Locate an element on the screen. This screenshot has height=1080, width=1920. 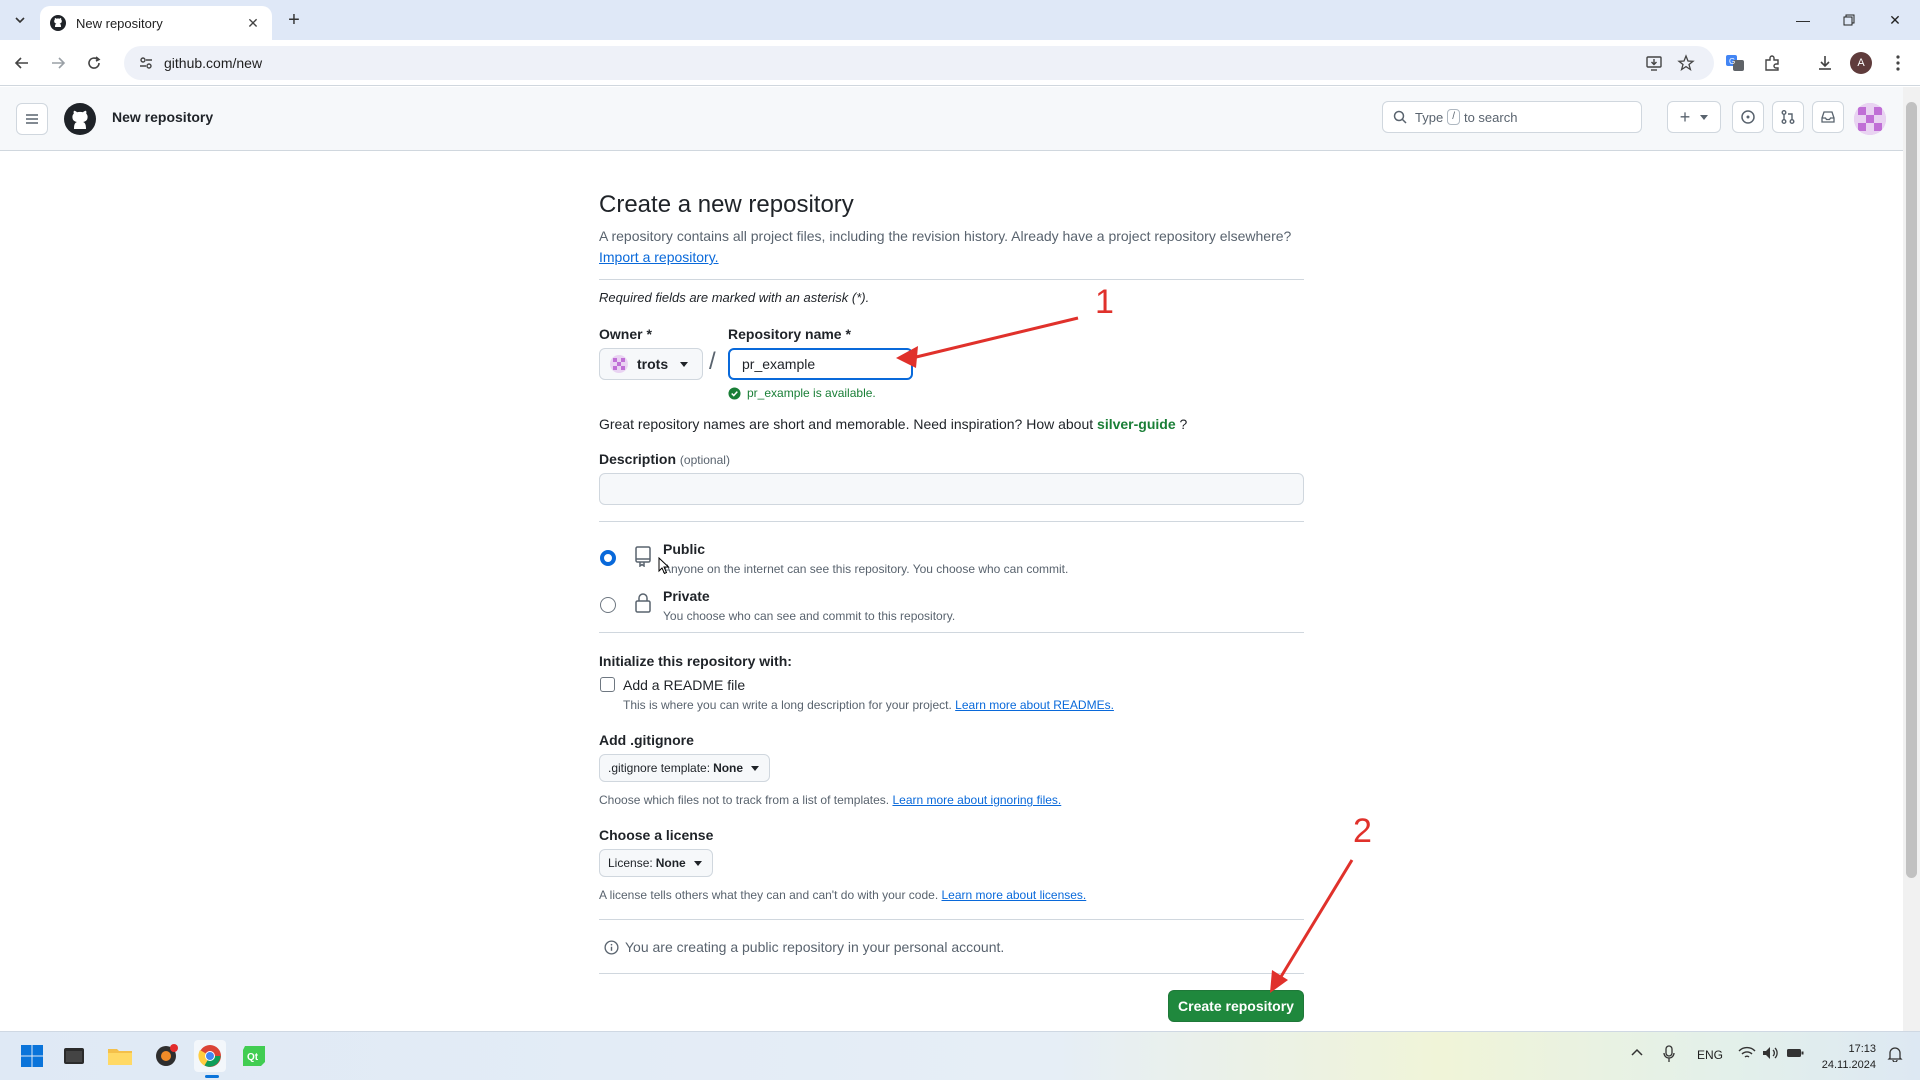
app-with-badge-icon is located at coordinates (166, 1056).